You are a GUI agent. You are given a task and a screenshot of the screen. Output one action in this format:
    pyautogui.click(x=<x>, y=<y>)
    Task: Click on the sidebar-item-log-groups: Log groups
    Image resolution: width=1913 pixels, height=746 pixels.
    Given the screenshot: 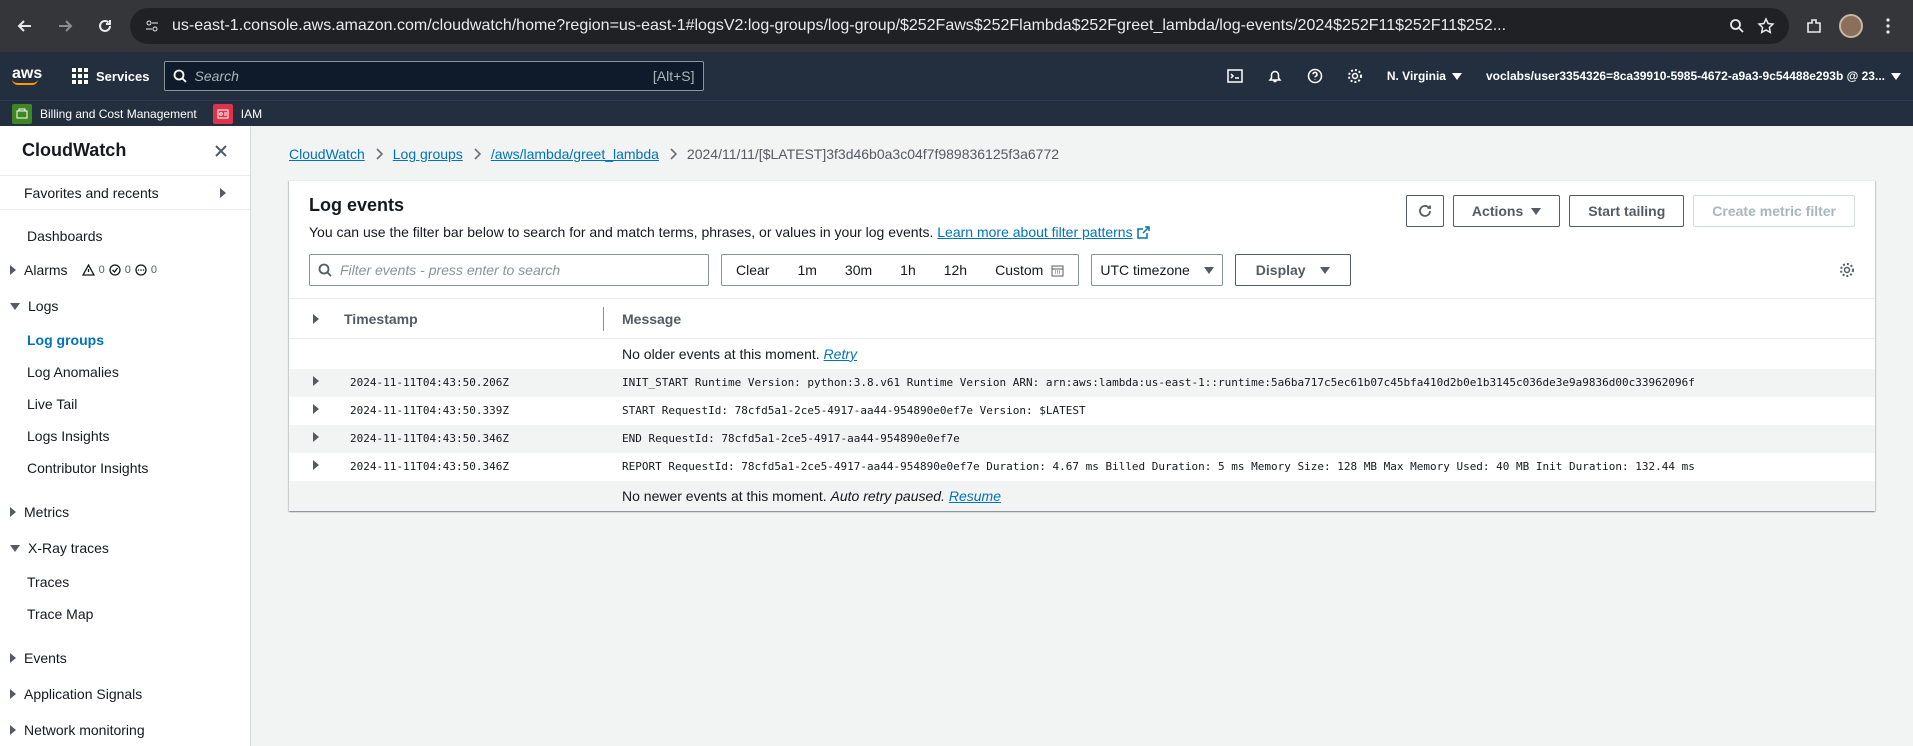 What is the action you would take?
    pyautogui.click(x=125, y=340)
    